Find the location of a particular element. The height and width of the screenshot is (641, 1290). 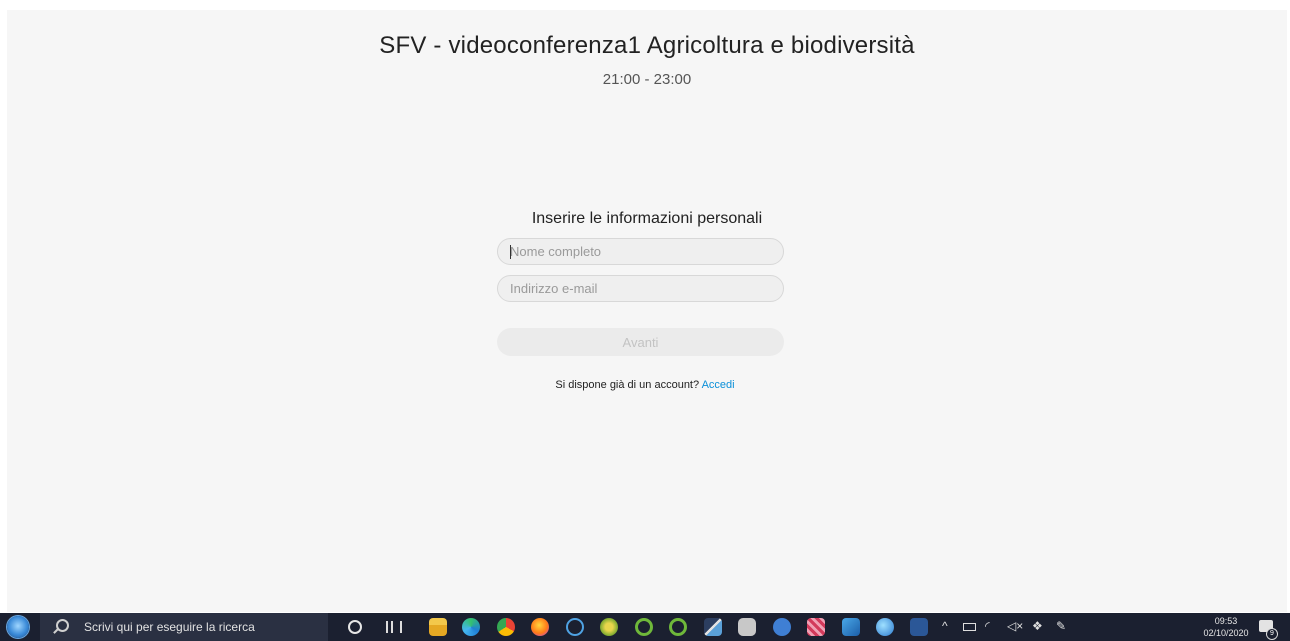

account-prompt-line: Si dispone già di un account? Accedi is located at coordinates (645, 385).